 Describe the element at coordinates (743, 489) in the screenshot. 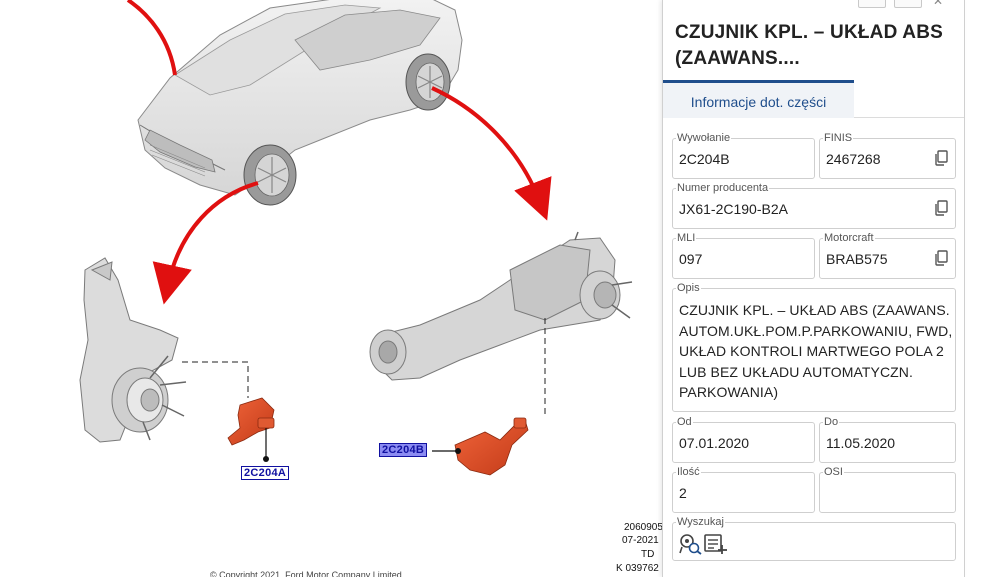

I see `ilosc-field: Ilość 2` at that location.